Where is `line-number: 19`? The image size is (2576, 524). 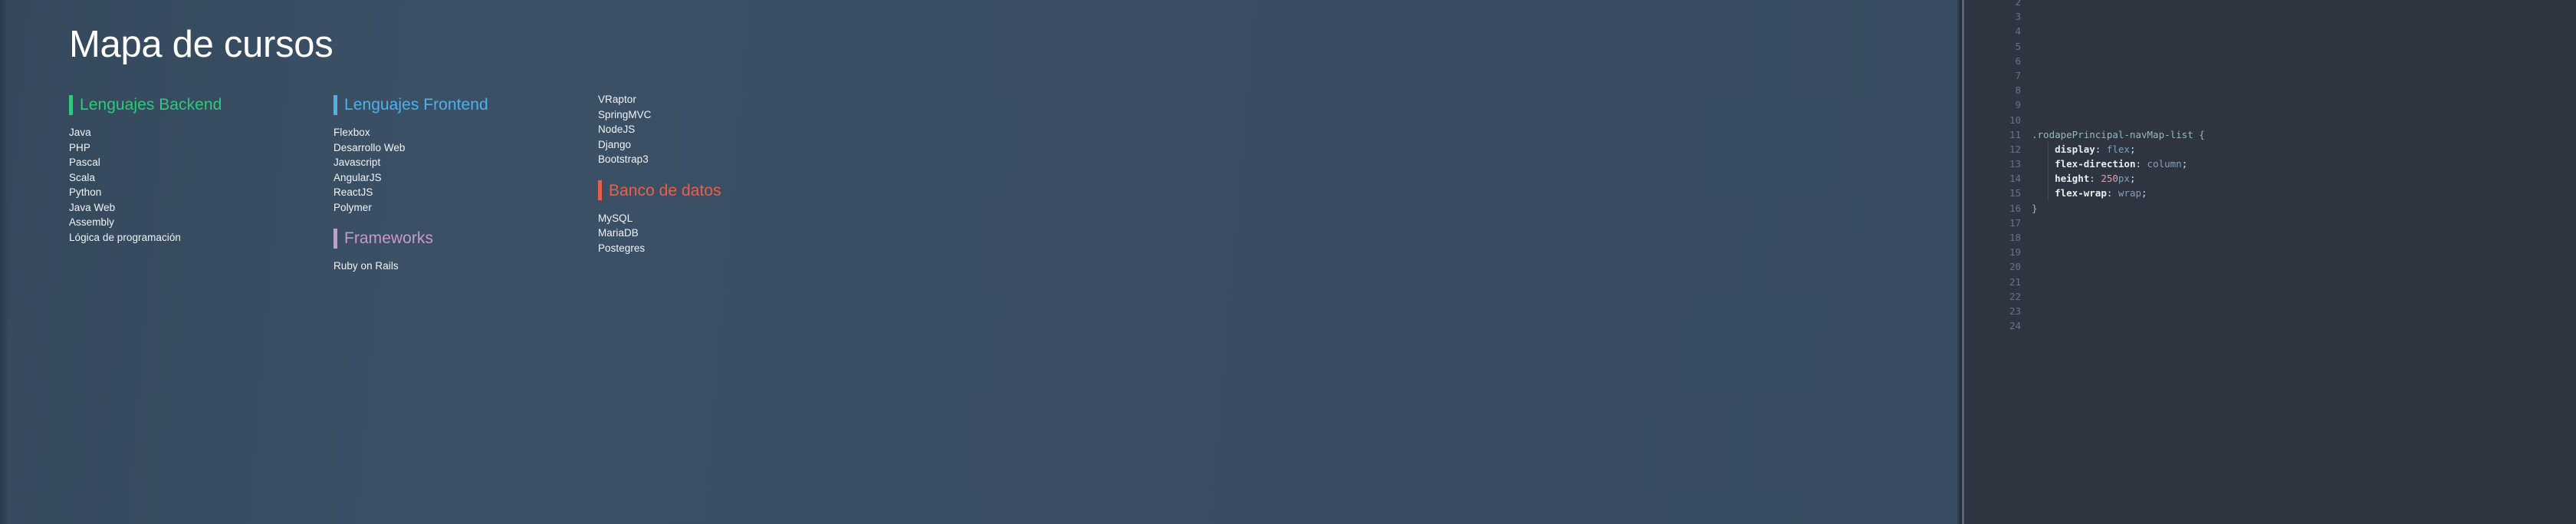 line-number: 19 is located at coordinates (2015, 253).